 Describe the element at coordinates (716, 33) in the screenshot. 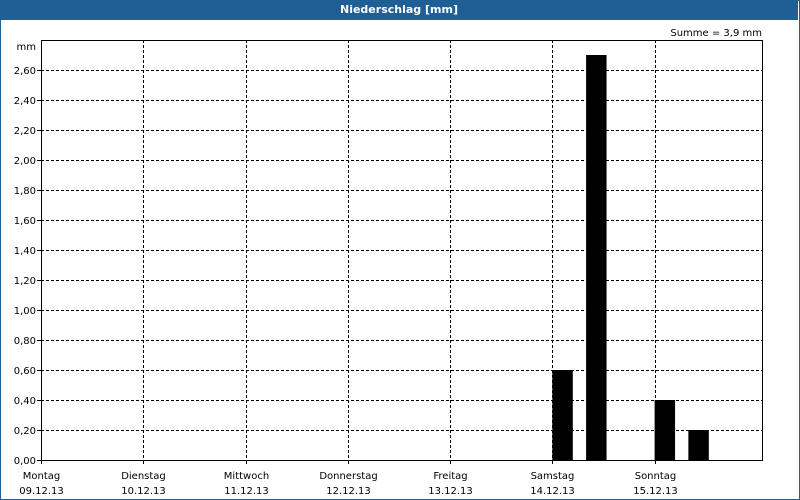

I see `sum-annotation: Summe = 3,9 mm` at that location.